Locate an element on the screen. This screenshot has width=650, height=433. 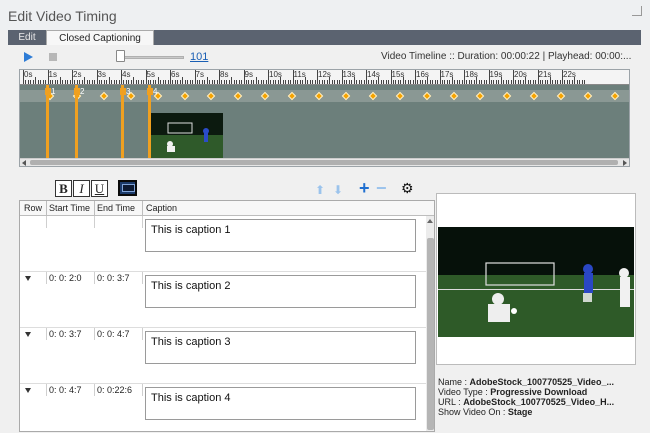
start-time-cell: 0: 0: 3:7 is located at coordinates (65, 334).